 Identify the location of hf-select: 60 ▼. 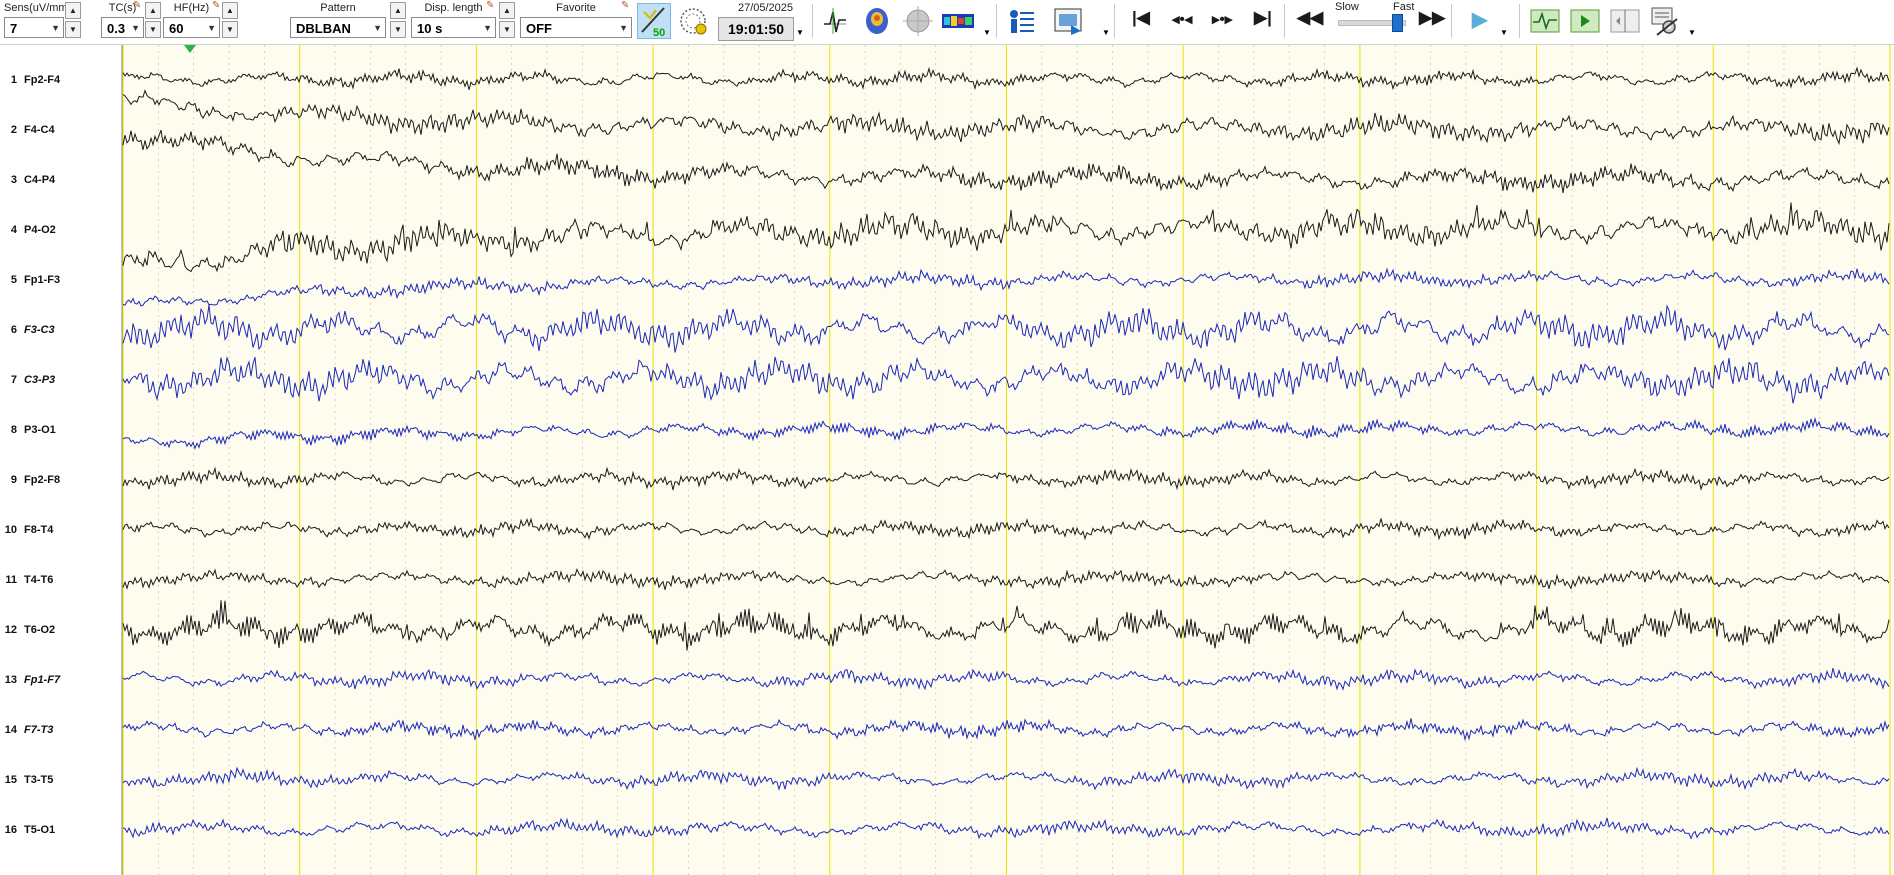
(191, 27).